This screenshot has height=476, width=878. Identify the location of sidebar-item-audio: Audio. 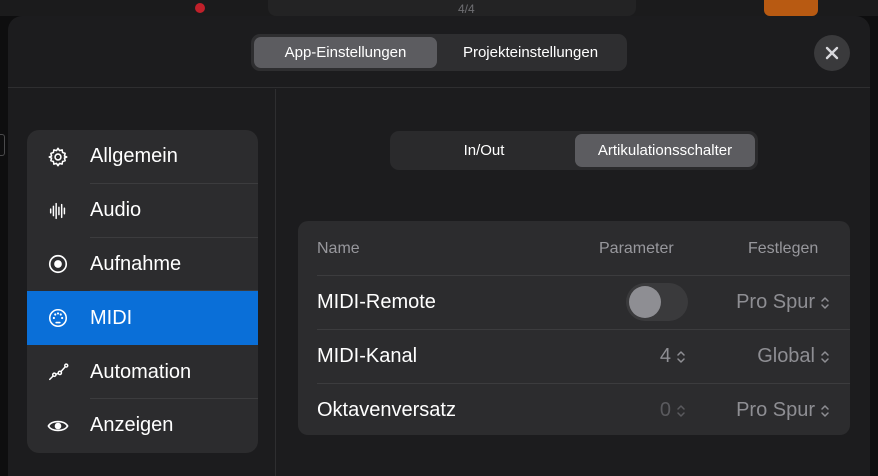
(142, 211).